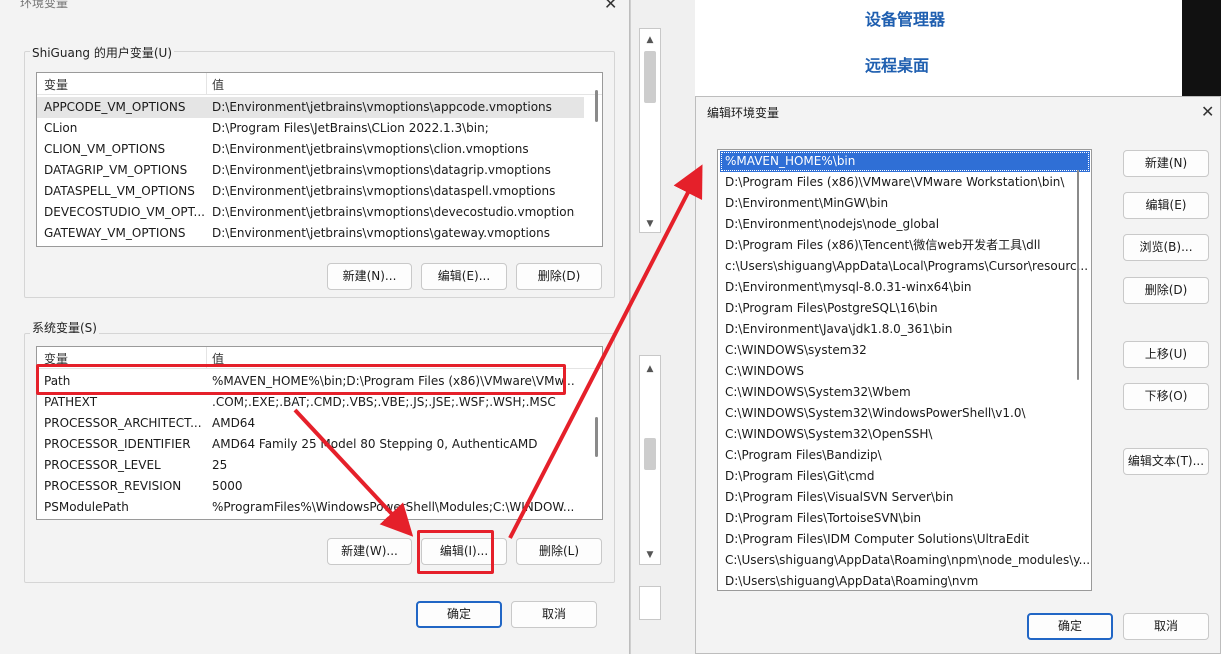 The width and height of the screenshot is (1221, 654). What do you see at coordinates (71, 402) in the screenshot?
I see `variable-name: PATHEXT` at bounding box center [71, 402].